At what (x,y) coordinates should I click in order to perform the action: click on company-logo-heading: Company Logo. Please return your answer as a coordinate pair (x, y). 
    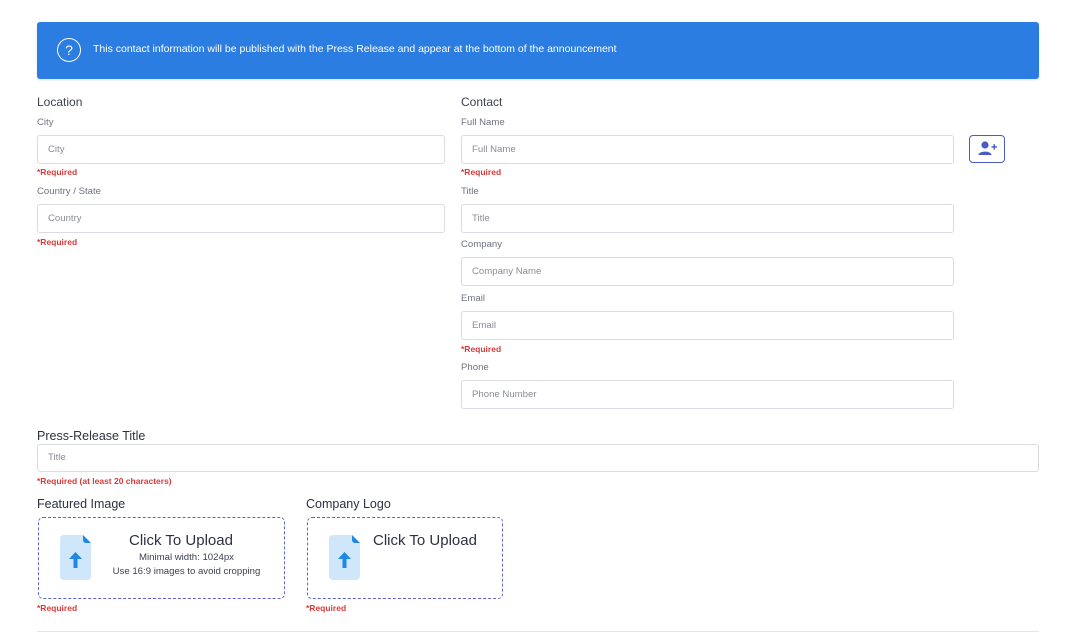
    Looking at the image, I should click on (348, 504).